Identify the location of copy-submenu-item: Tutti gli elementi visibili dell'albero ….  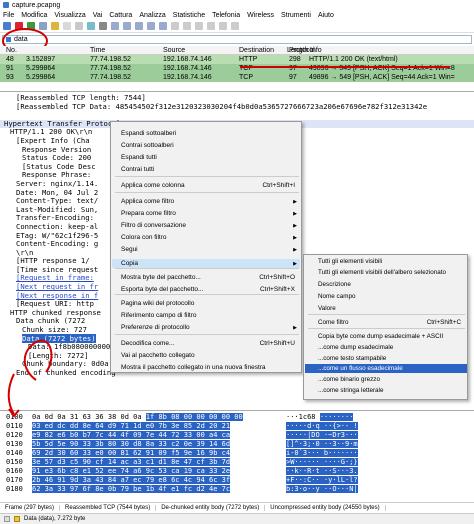
(382, 272).